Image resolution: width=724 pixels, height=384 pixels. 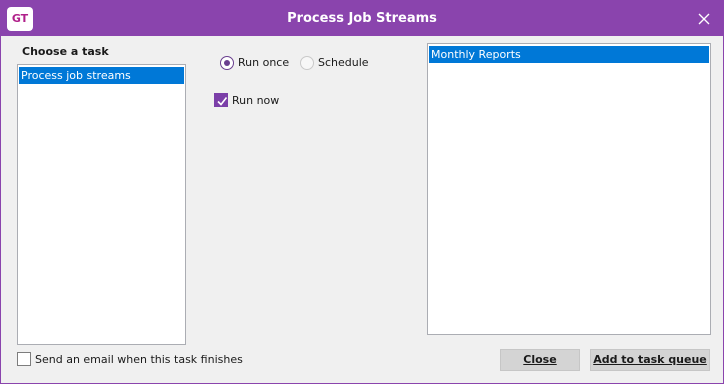 What do you see at coordinates (221, 100) in the screenshot?
I see `checkmark-icon` at bounding box center [221, 100].